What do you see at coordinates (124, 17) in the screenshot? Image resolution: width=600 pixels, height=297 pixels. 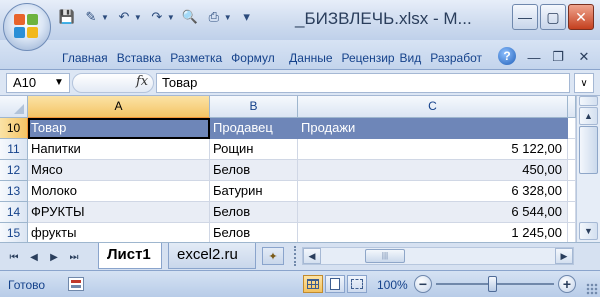 I see `undo-icon: ↶` at bounding box center [124, 17].